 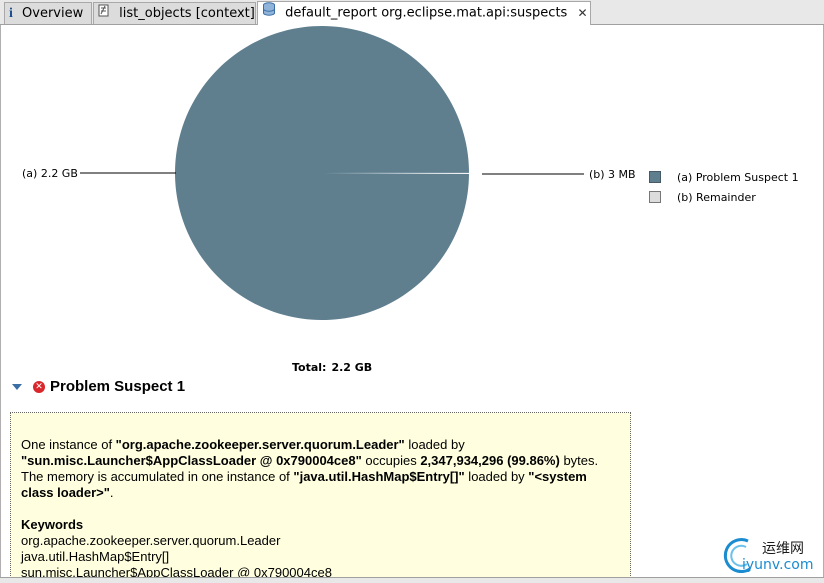 What do you see at coordinates (612, 174) in the screenshot?
I see `slice-b-label: (b) 3 MB` at bounding box center [612, 174].